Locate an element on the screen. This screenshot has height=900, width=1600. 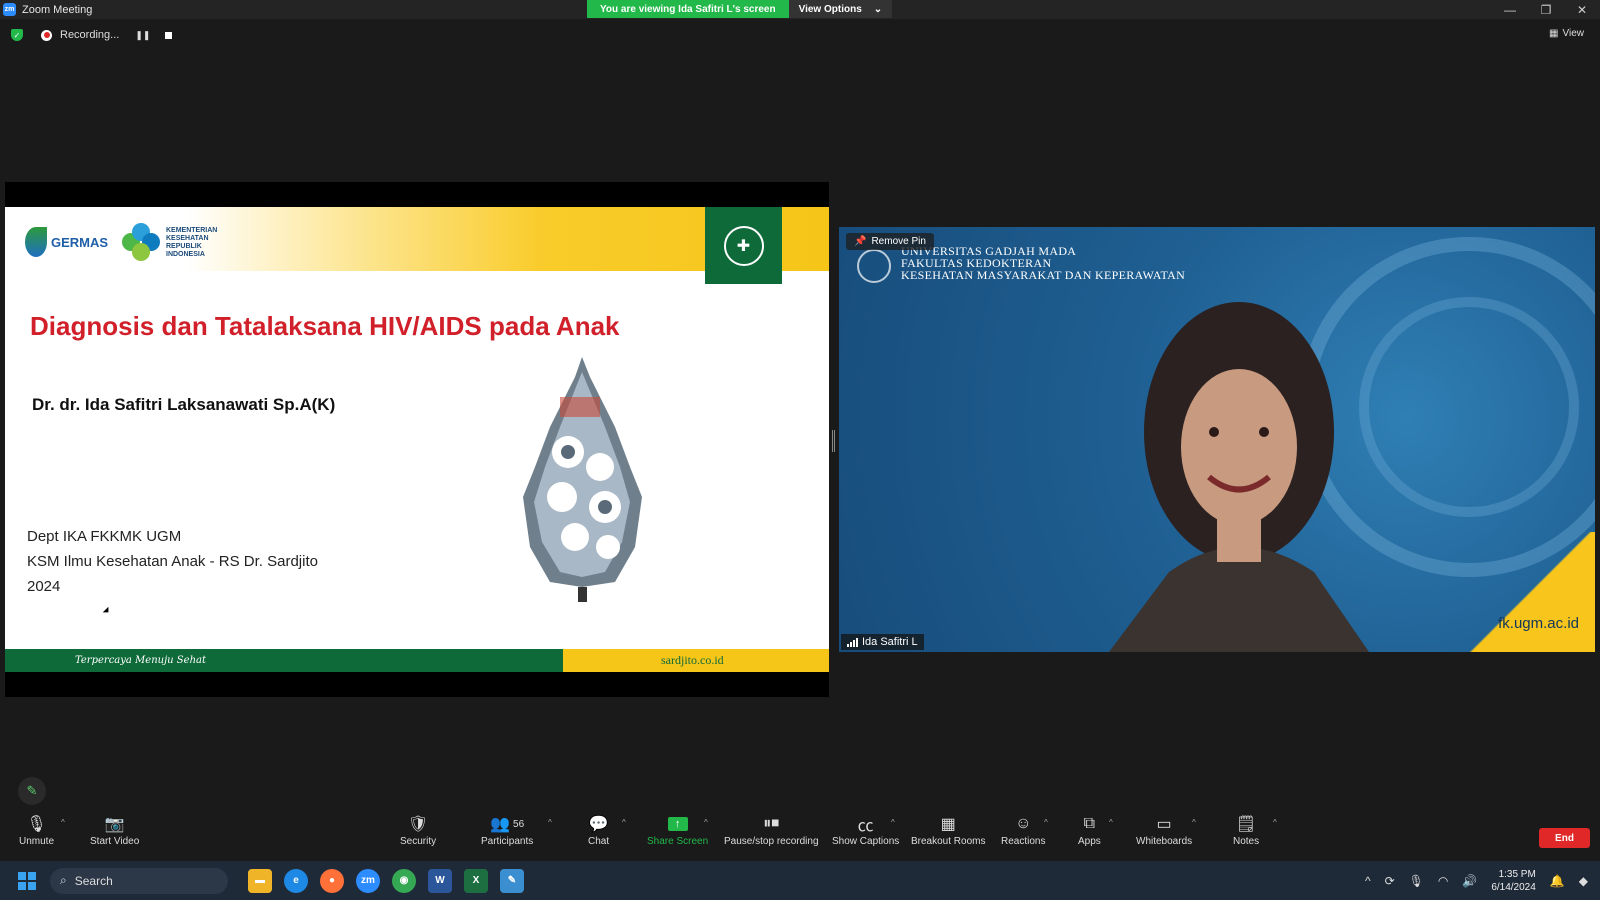
remove-pin-button: 📌 Remove Pin is located at coordinates (890, 241).